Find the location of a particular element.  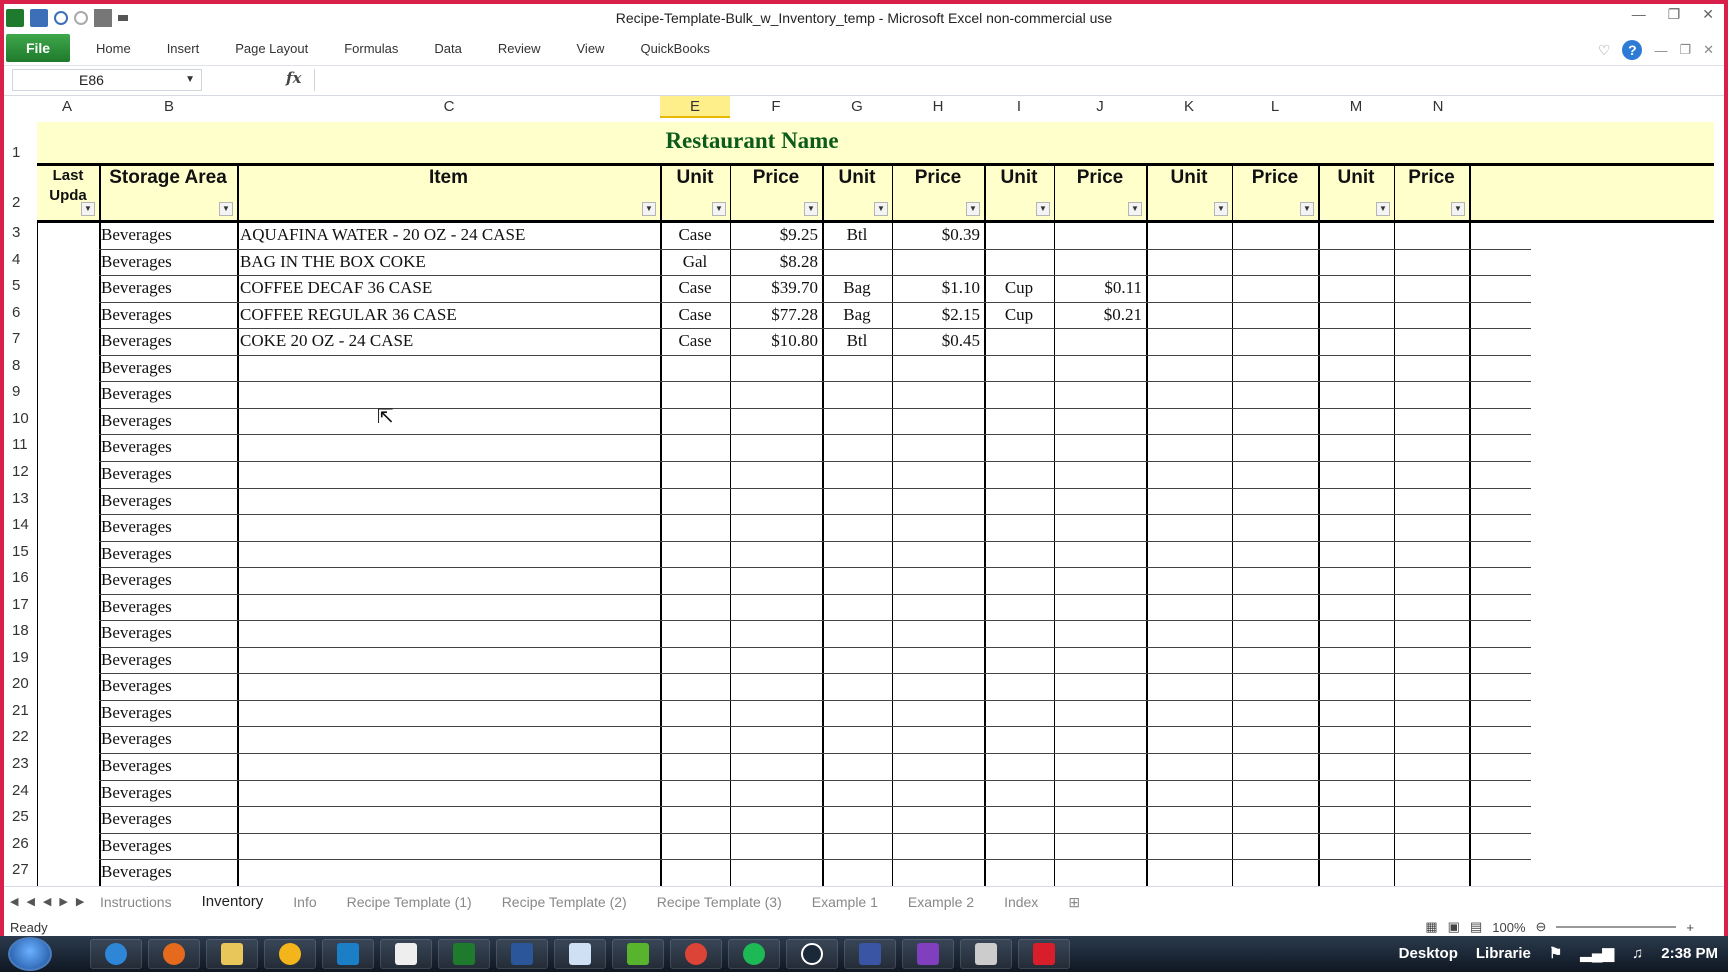

formula-input is located at coordinates (1009, 80).